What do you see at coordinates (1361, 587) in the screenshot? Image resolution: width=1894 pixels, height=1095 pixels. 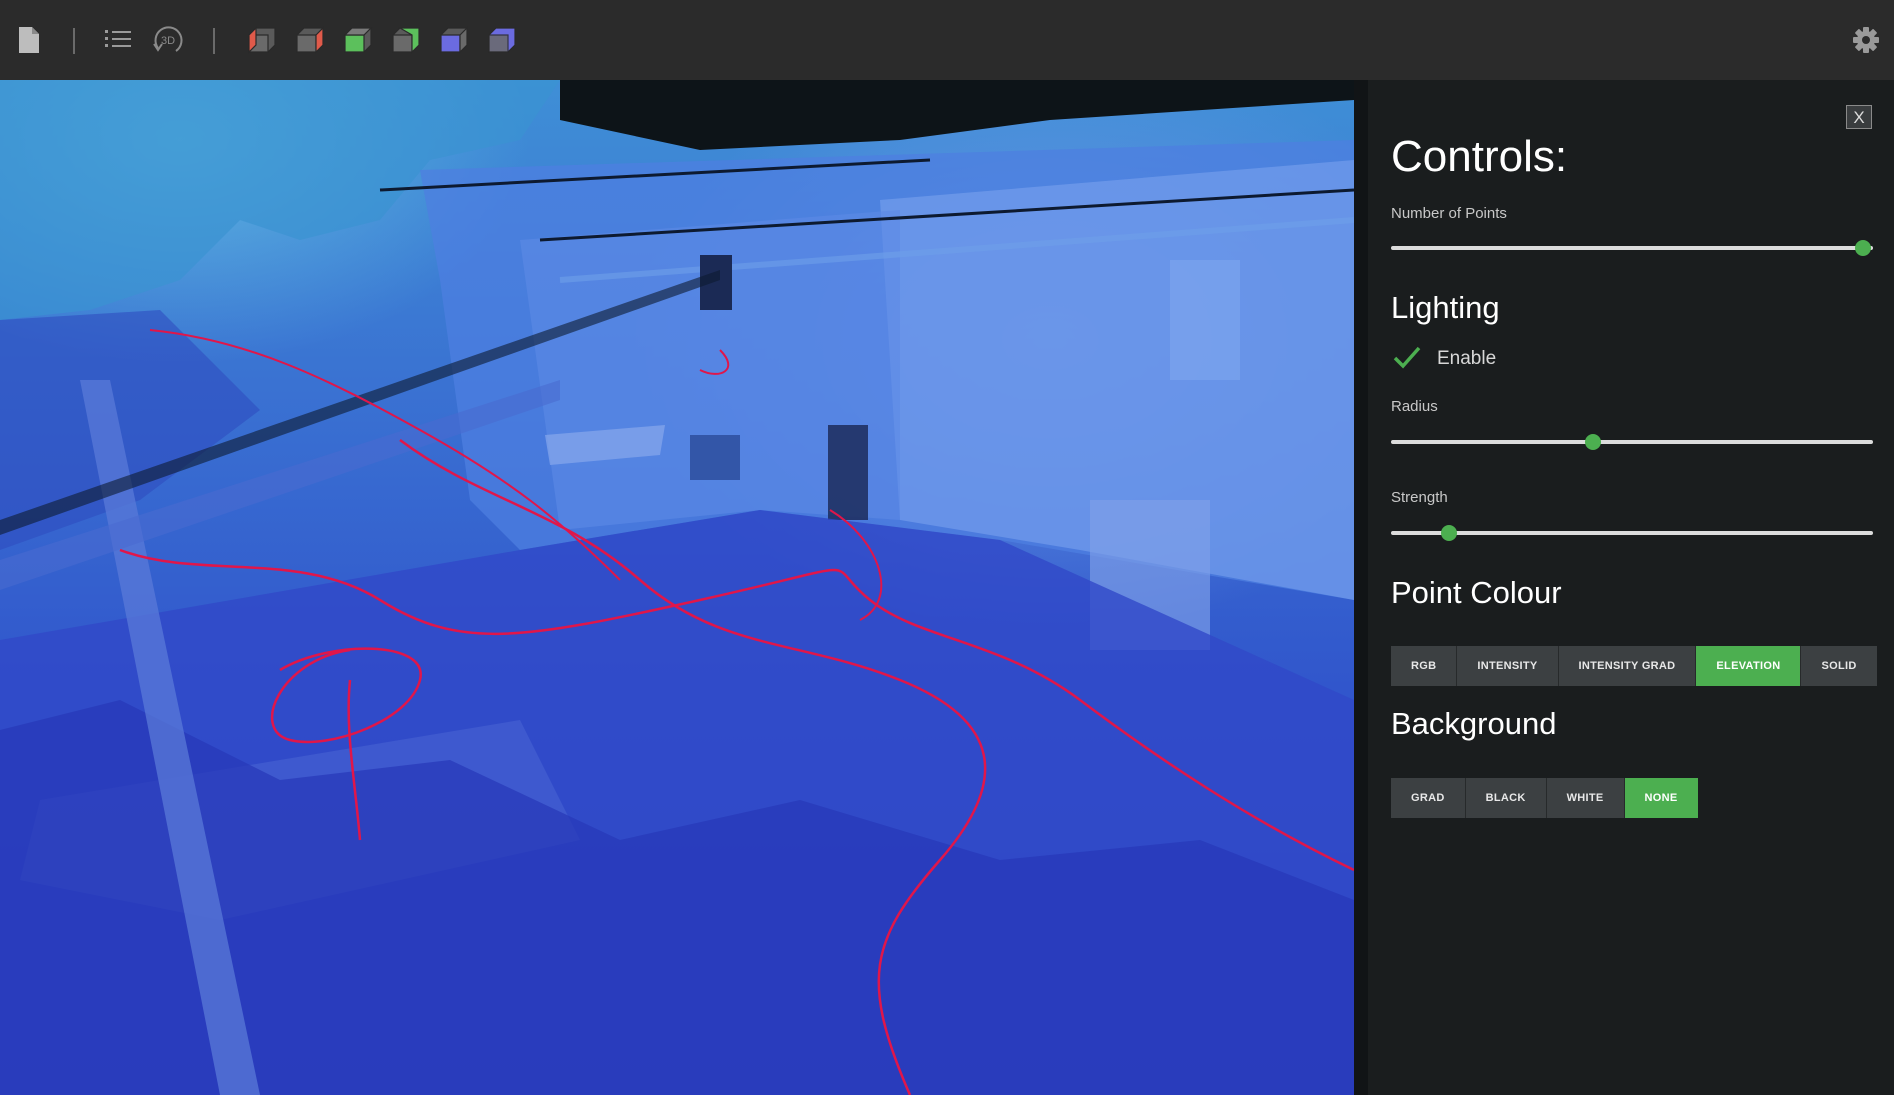 I see `viewport-panel-divider` at bounding box center [1361, 587].